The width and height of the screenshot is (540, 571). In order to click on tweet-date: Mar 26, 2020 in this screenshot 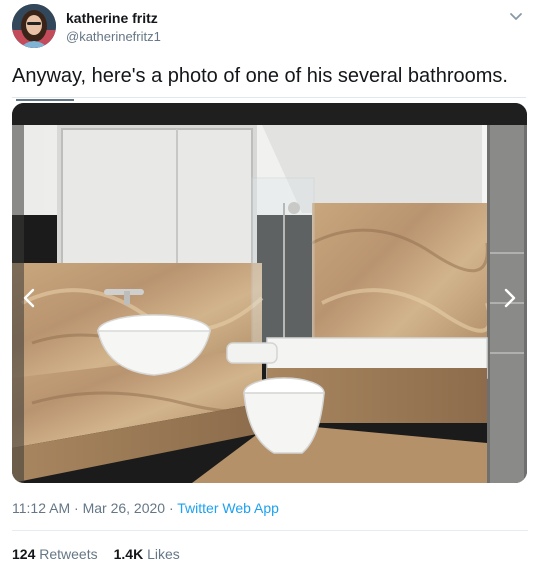, I will do `click(124, 508)`.